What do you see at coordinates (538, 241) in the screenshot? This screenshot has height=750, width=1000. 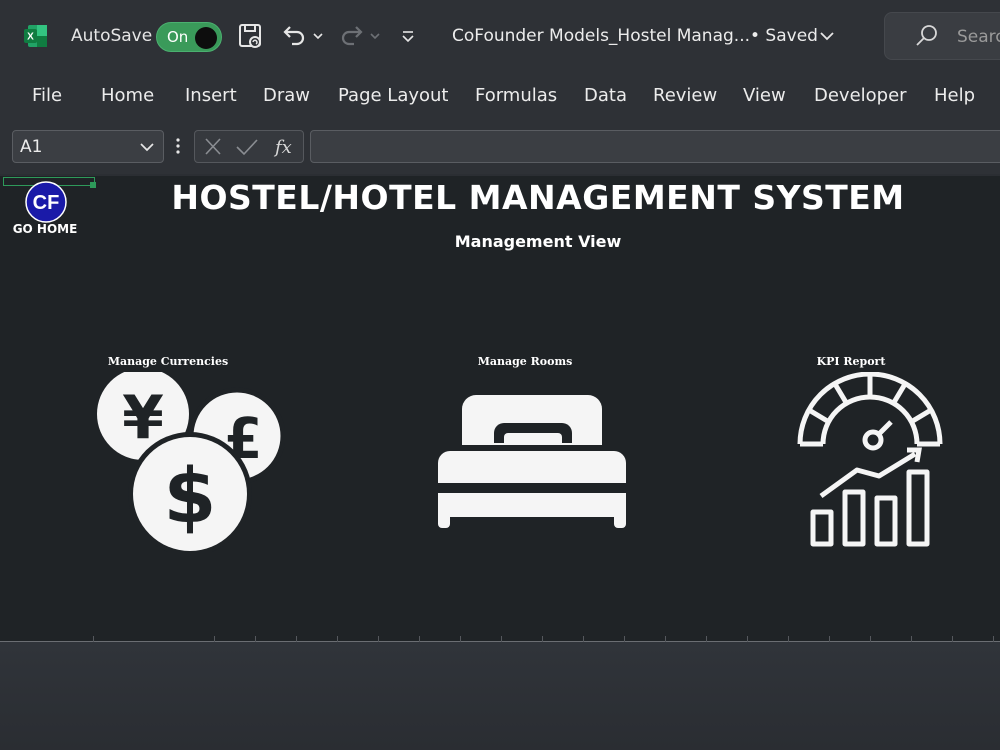 I see `page-subtitle: Management View` at bounding box center [538, 241].